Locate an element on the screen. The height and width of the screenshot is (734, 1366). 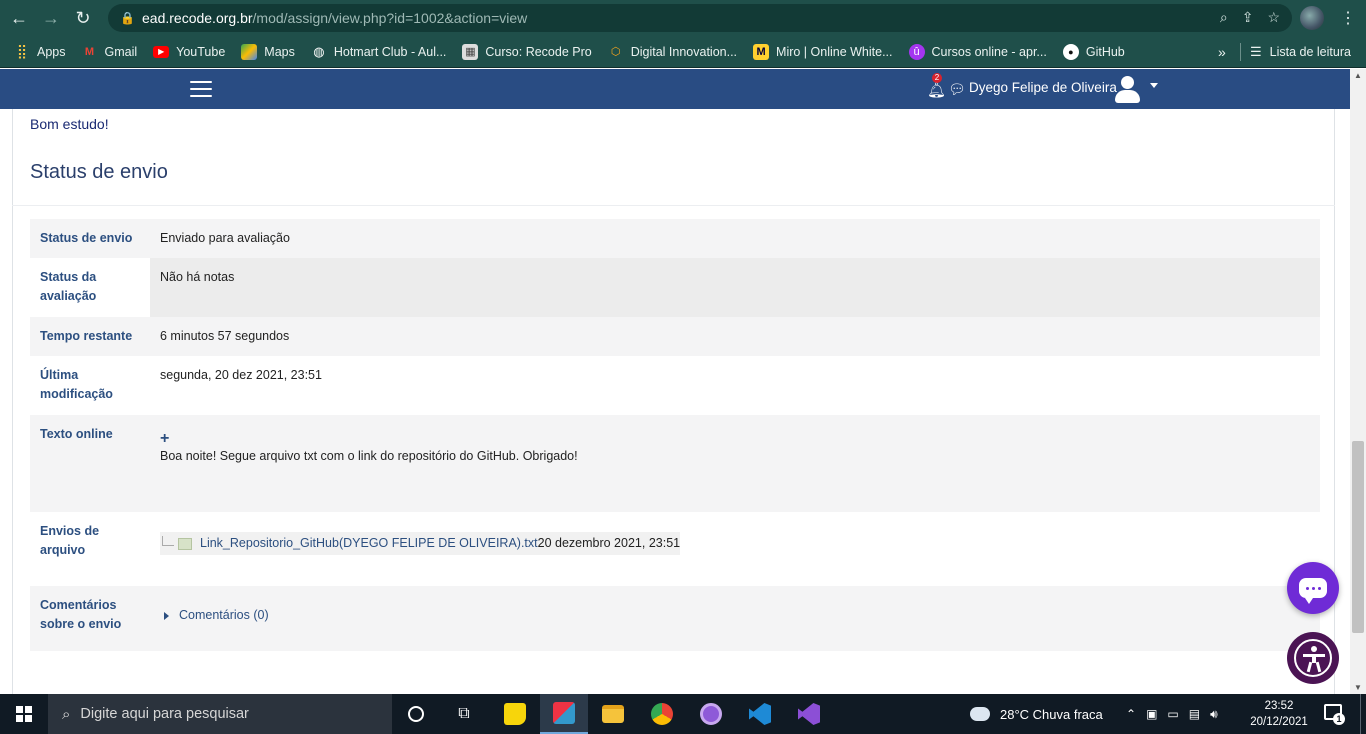
bookmark-maps: Maps is located at coordinates (268, 52).